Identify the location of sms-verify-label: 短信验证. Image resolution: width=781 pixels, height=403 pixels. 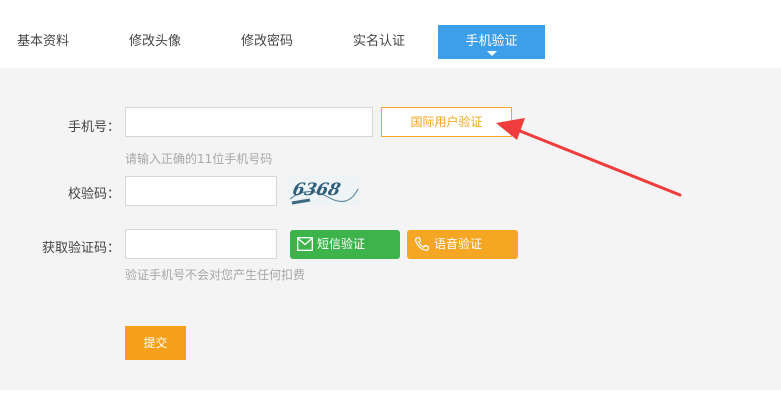
(341, 244).